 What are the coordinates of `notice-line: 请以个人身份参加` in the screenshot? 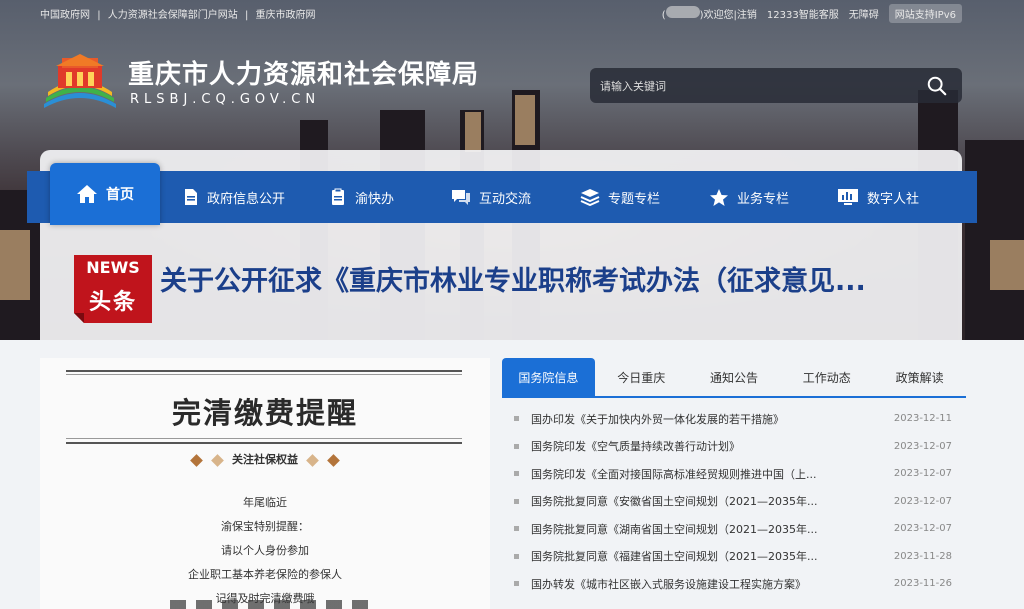 It's located at (265, 550).